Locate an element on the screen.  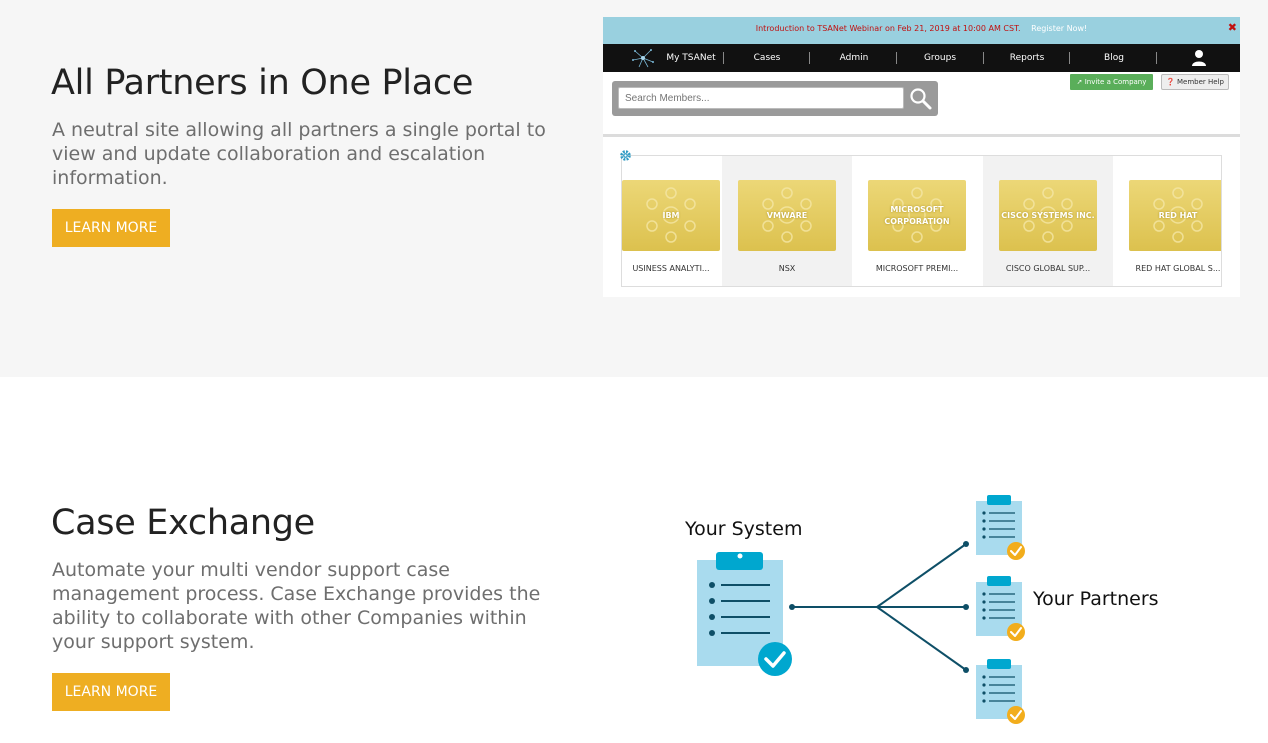
partner-tile: VMWARE is located at coordinates (787, 215).